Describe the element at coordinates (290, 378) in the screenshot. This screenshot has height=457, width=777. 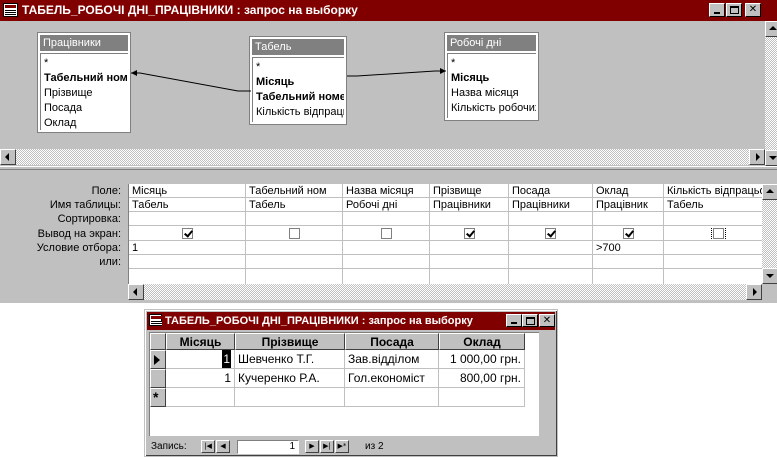
I see `table-cell-surname: Кучеренко Р.А.` at that location.